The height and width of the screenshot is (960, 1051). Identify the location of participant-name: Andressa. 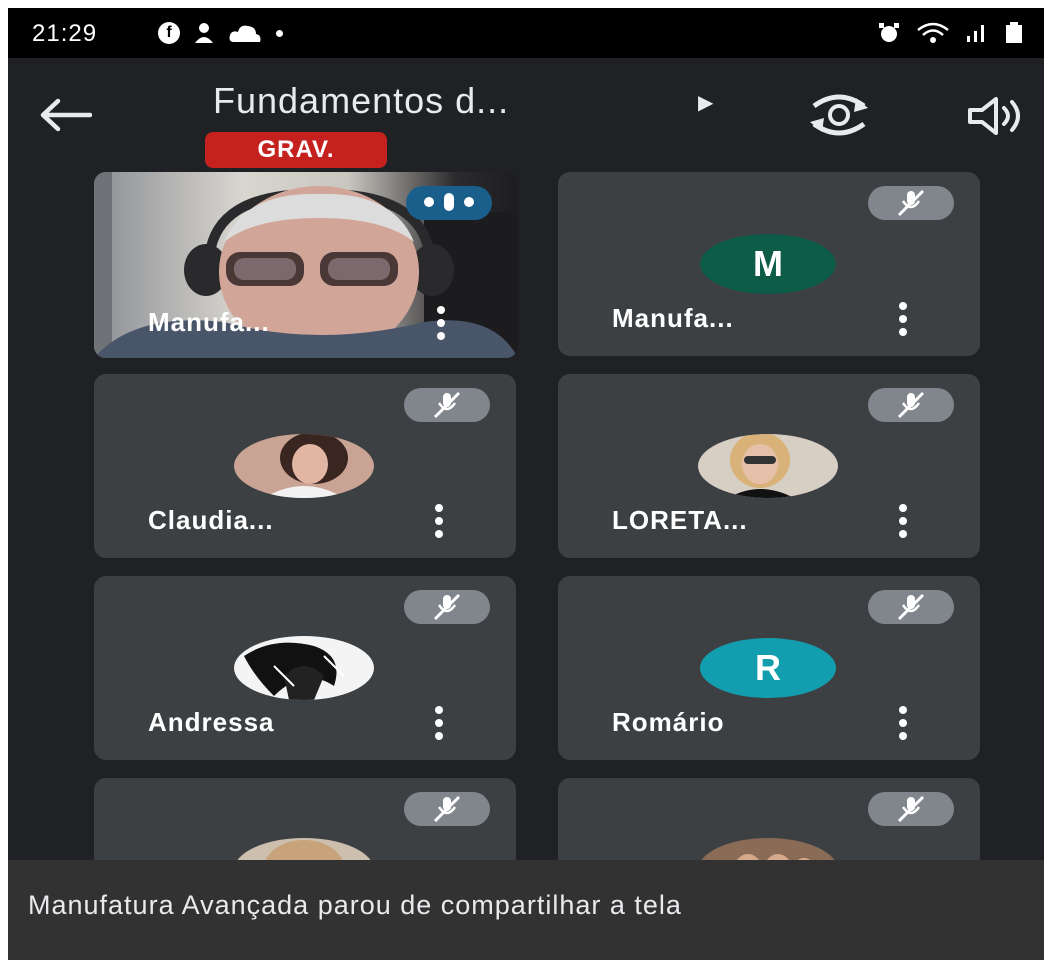
(211, 722).